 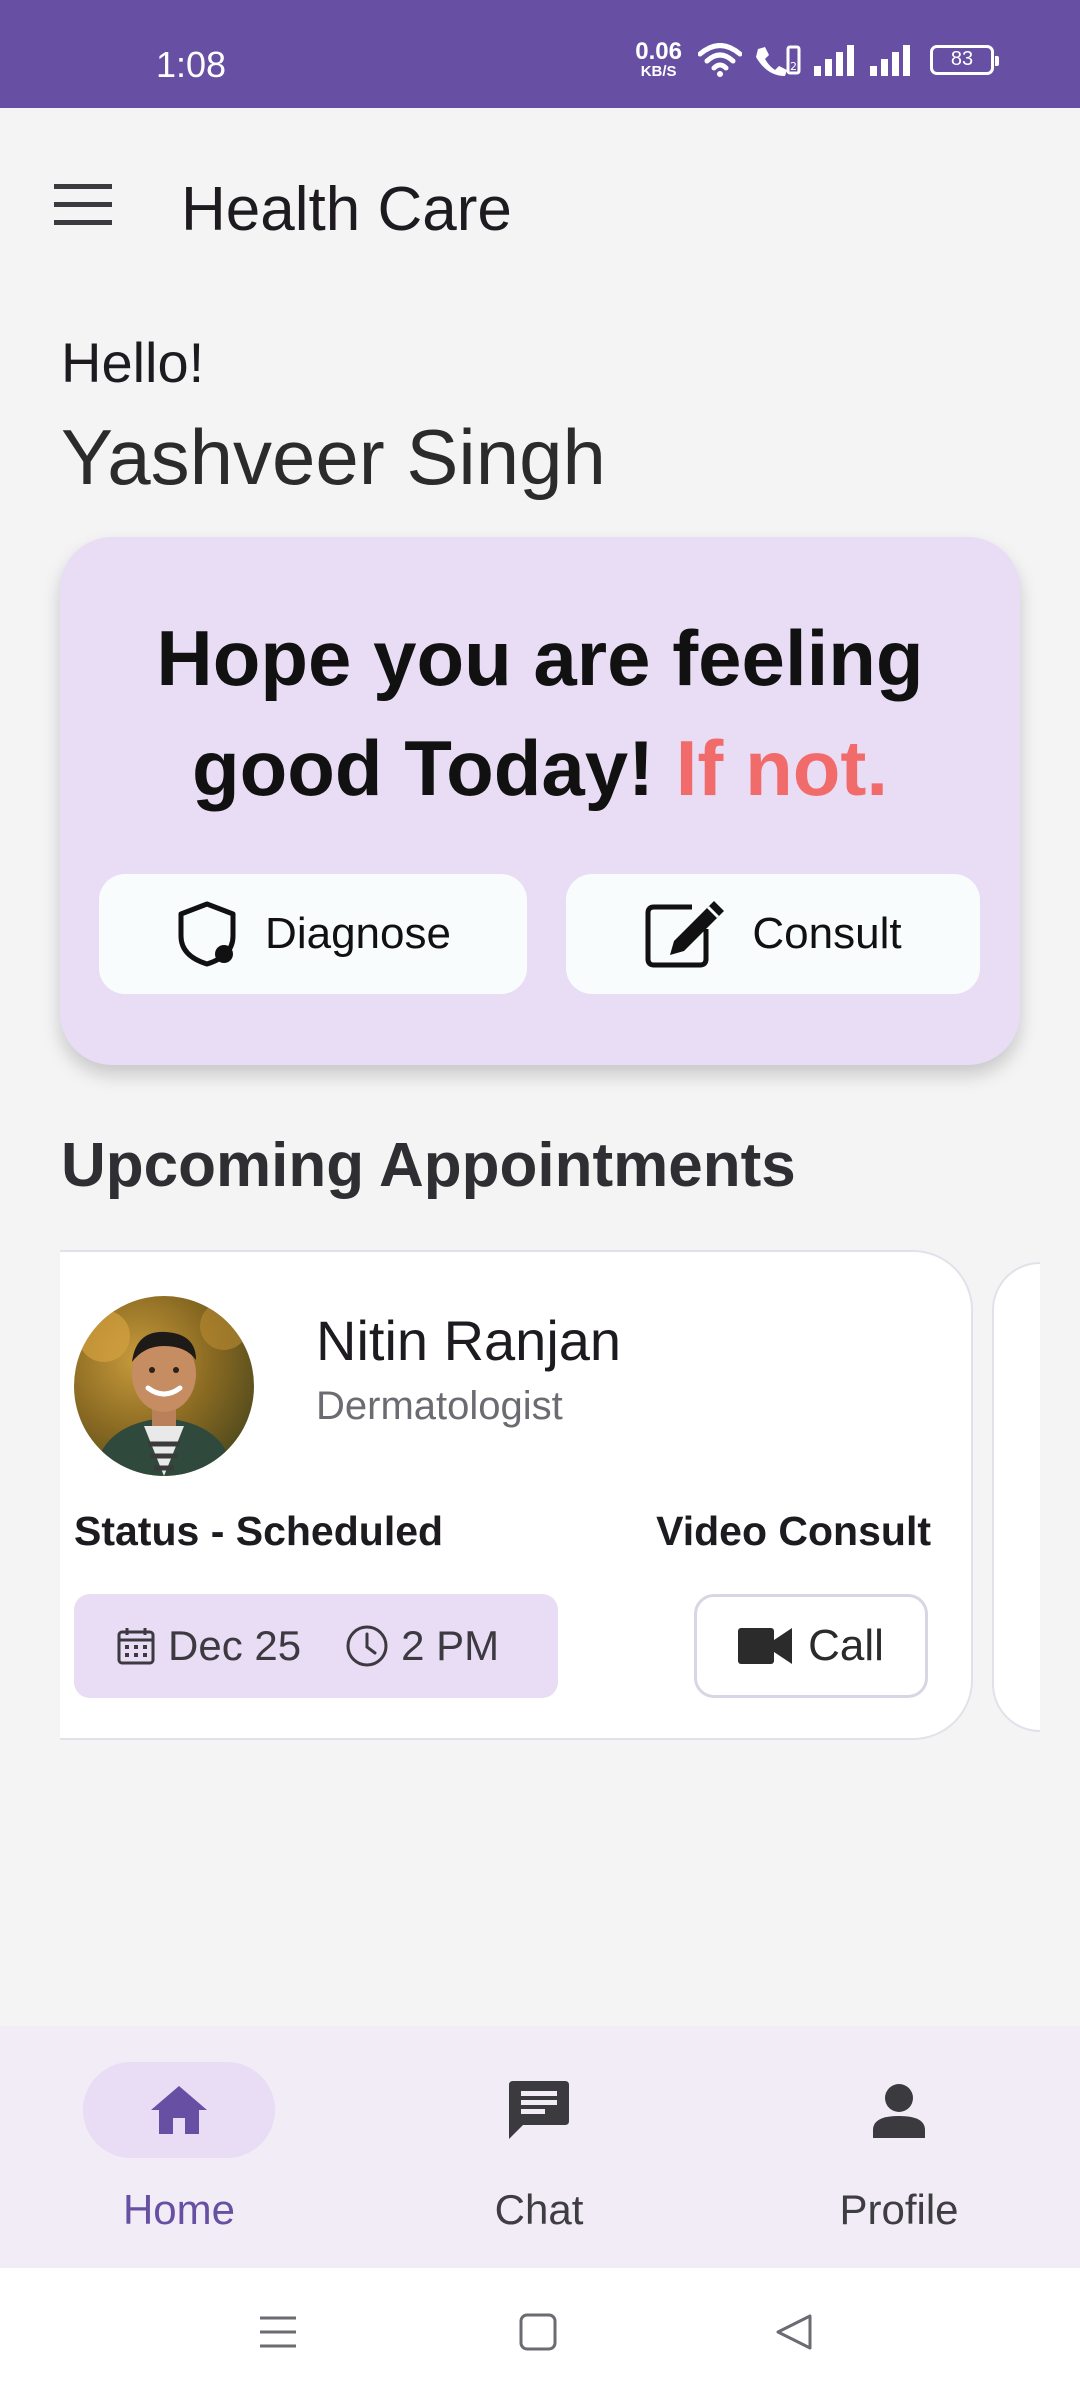 I want to click on nav-label-chat: Chat, so click(x=539, y=2209).